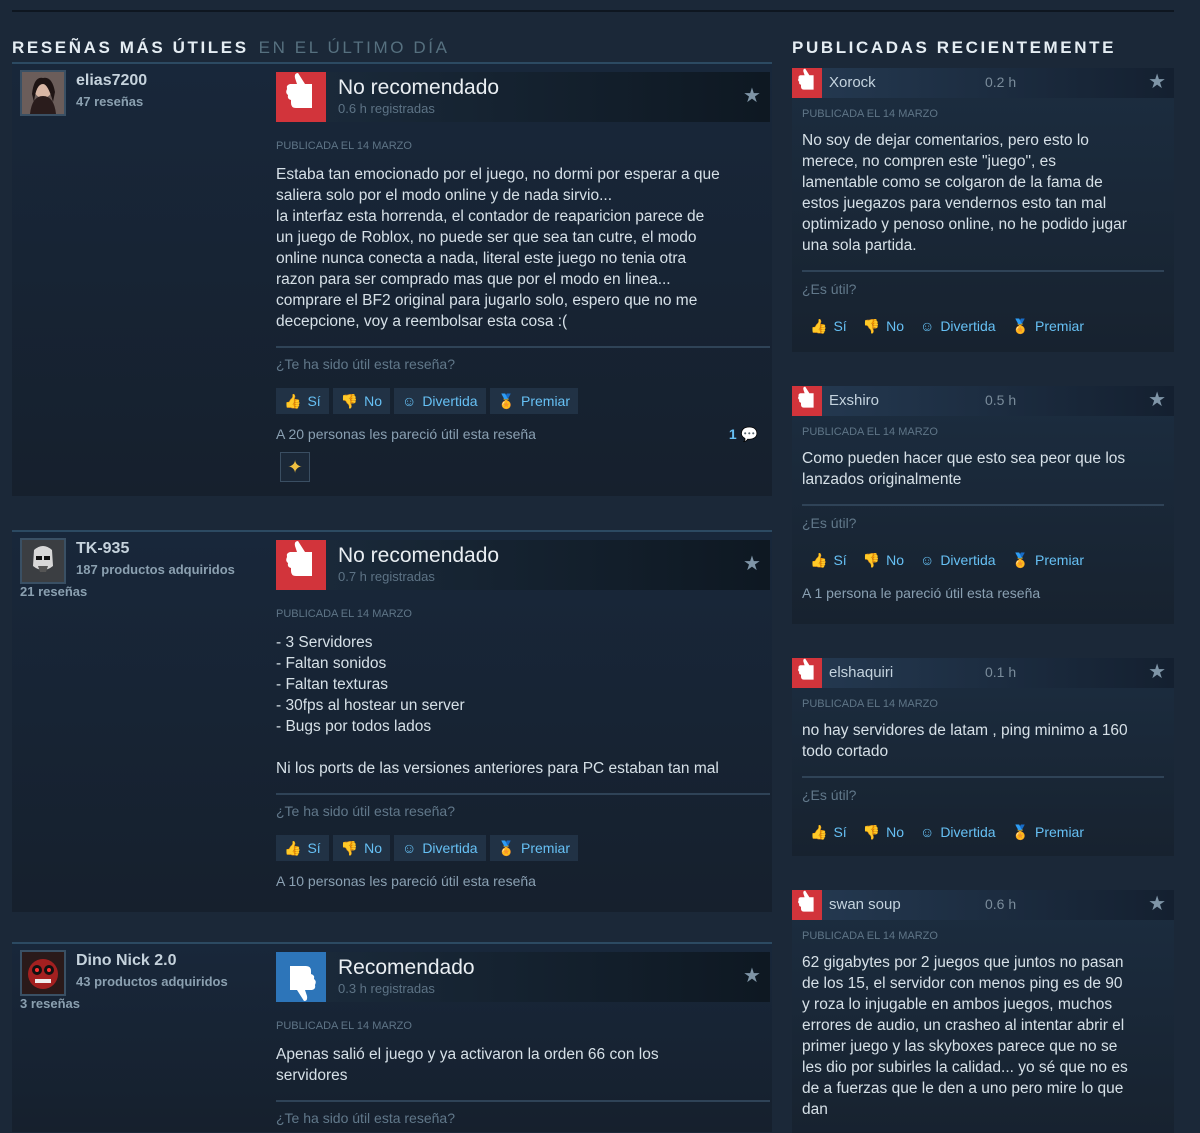 The width and height of the screenshot is (1200, 1133). What do you see at coordinates (332, 684) in the screenshot?
I see `review-text-line: - Faltan texturas` at bounding box center [332, 684].